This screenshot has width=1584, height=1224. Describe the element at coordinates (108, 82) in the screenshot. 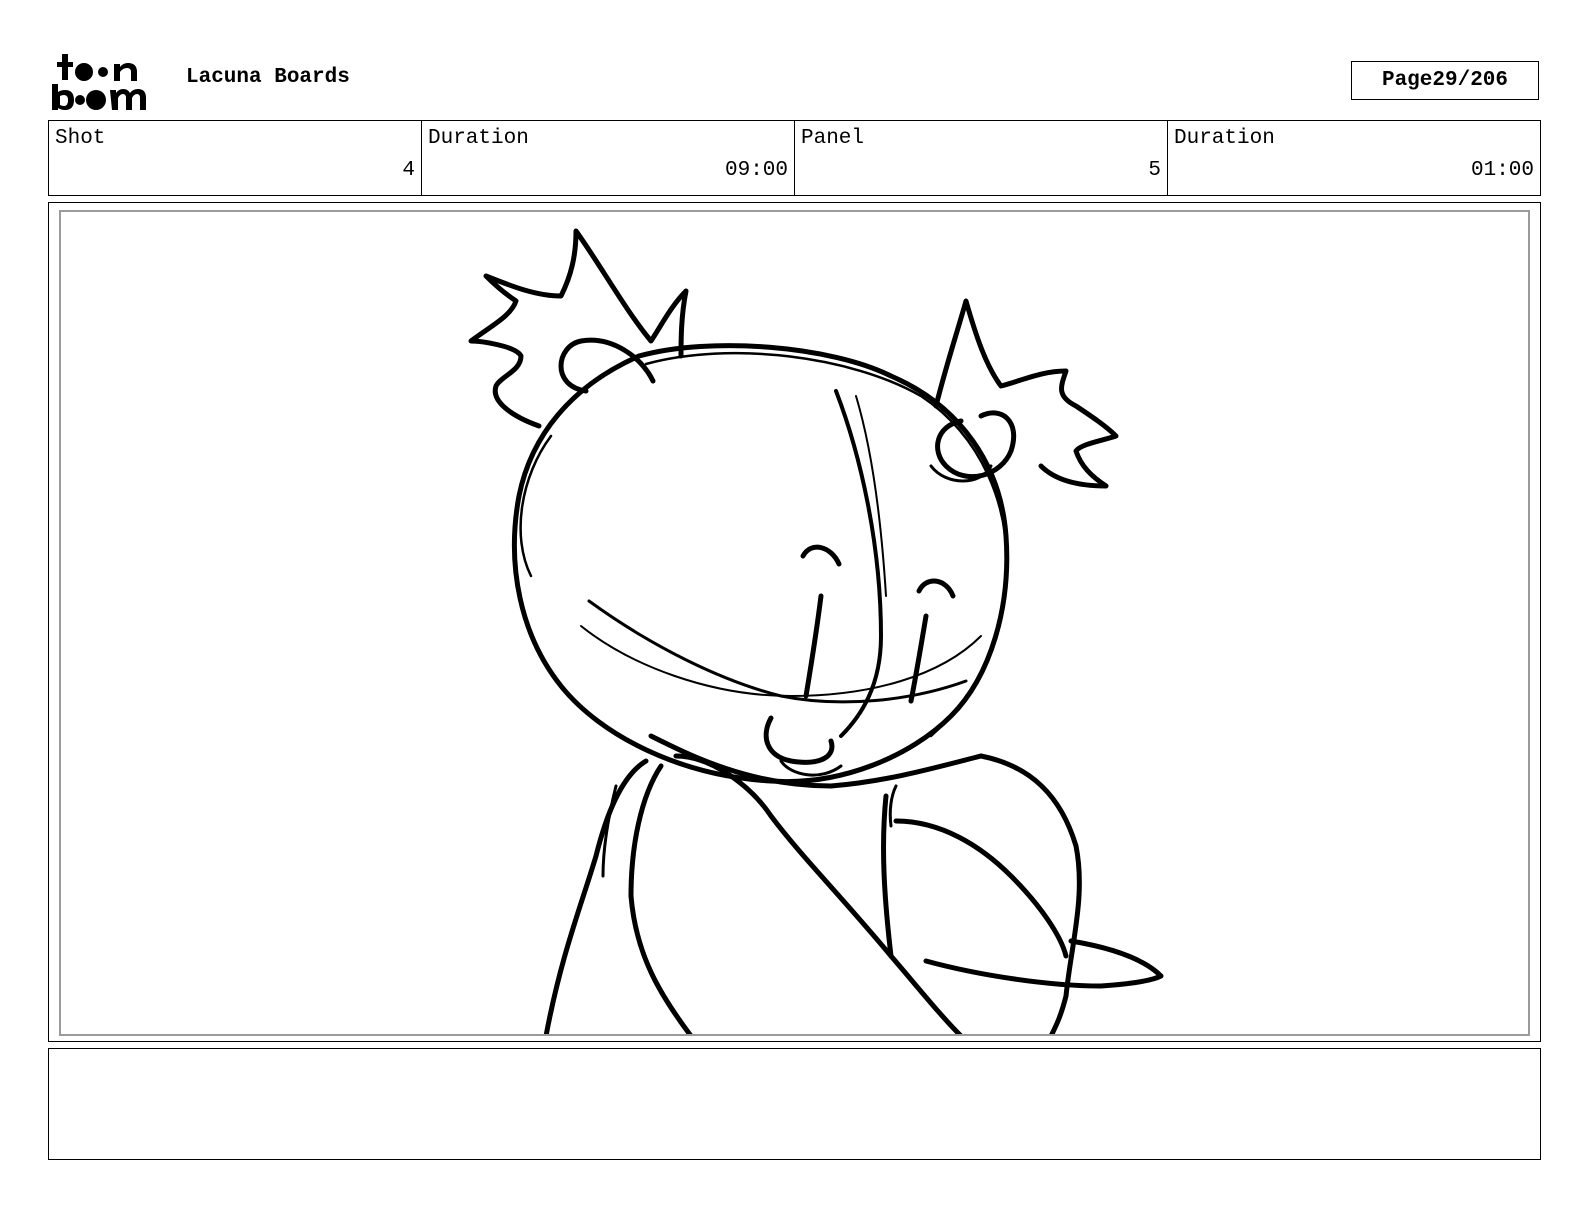

I see `toon-boom-logo` at that location.